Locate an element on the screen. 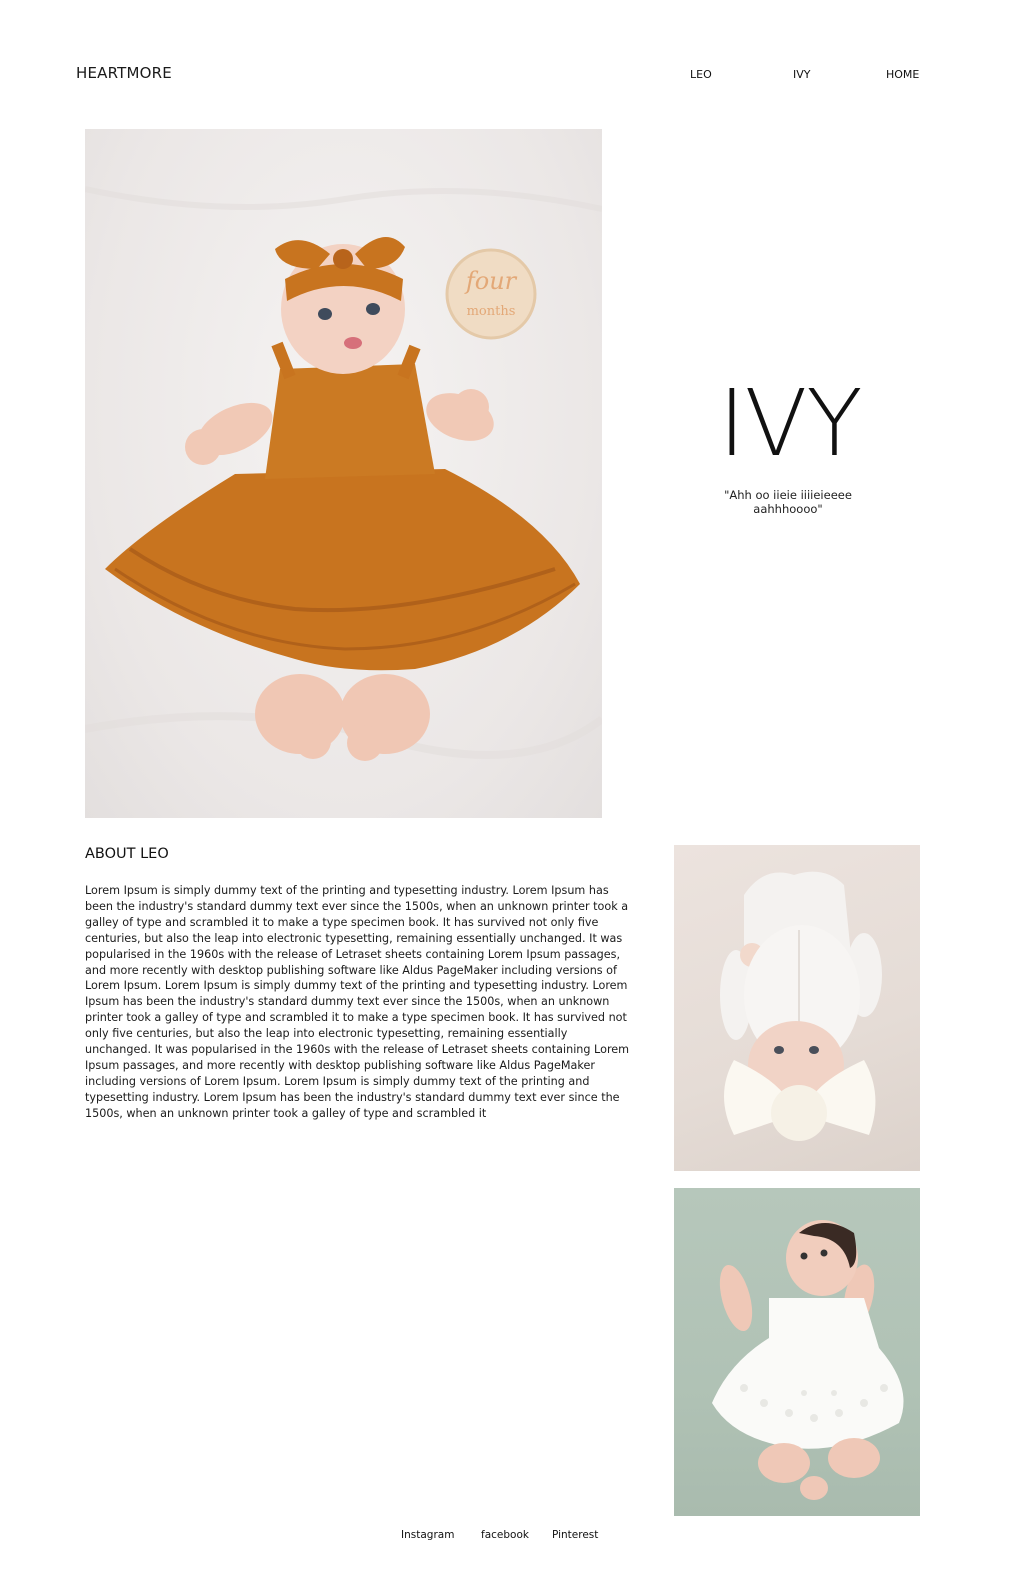  footer-link-facebook: facebook is located at coordinates (505, 1535).